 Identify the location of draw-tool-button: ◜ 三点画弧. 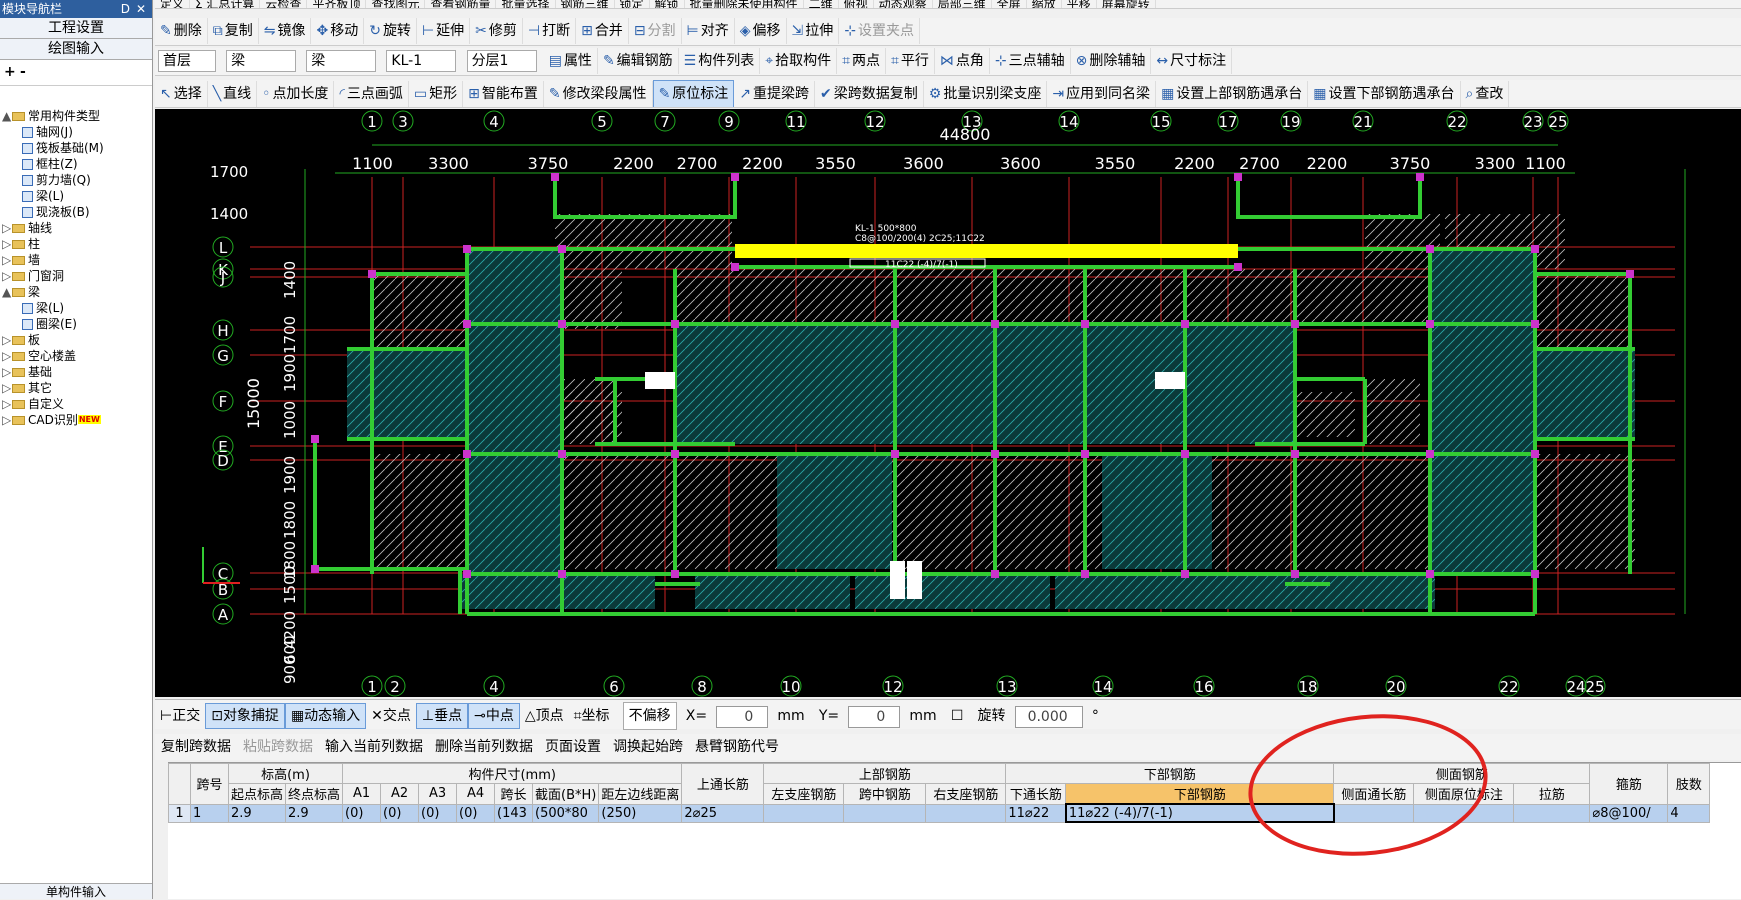
(371, 94).